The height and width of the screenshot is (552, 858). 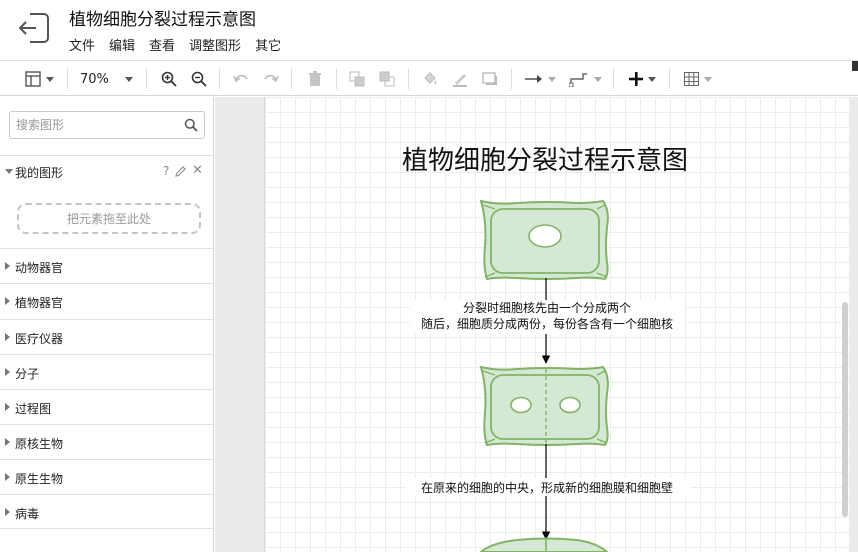 What do you see at coordinates (855, 66) in the screenshot?
I see `toolbar-overflow-marker` at bounding box center [855, 66].